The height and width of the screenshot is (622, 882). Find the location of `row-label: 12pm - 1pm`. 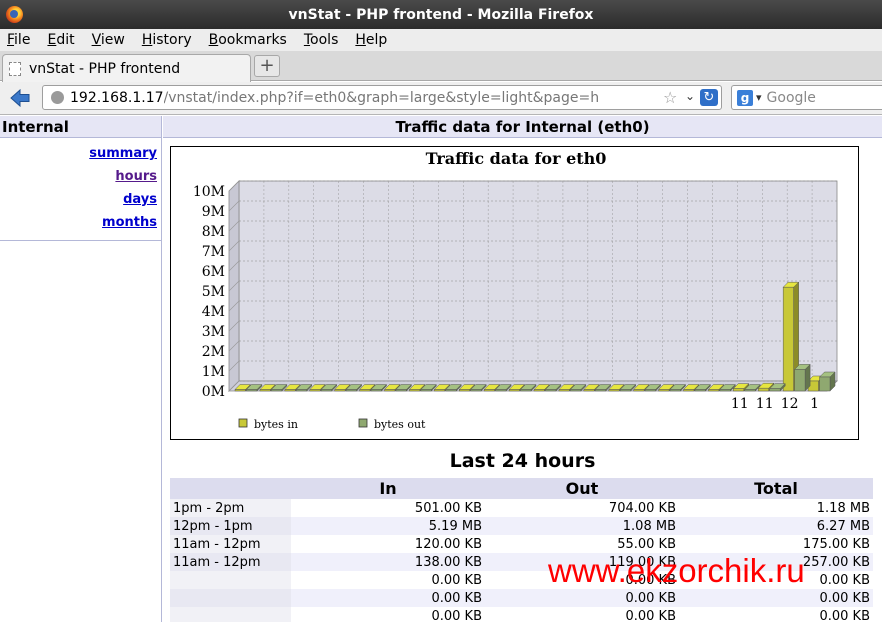

row-label: 12pm - 1pm is located at coordinates (230, 526).